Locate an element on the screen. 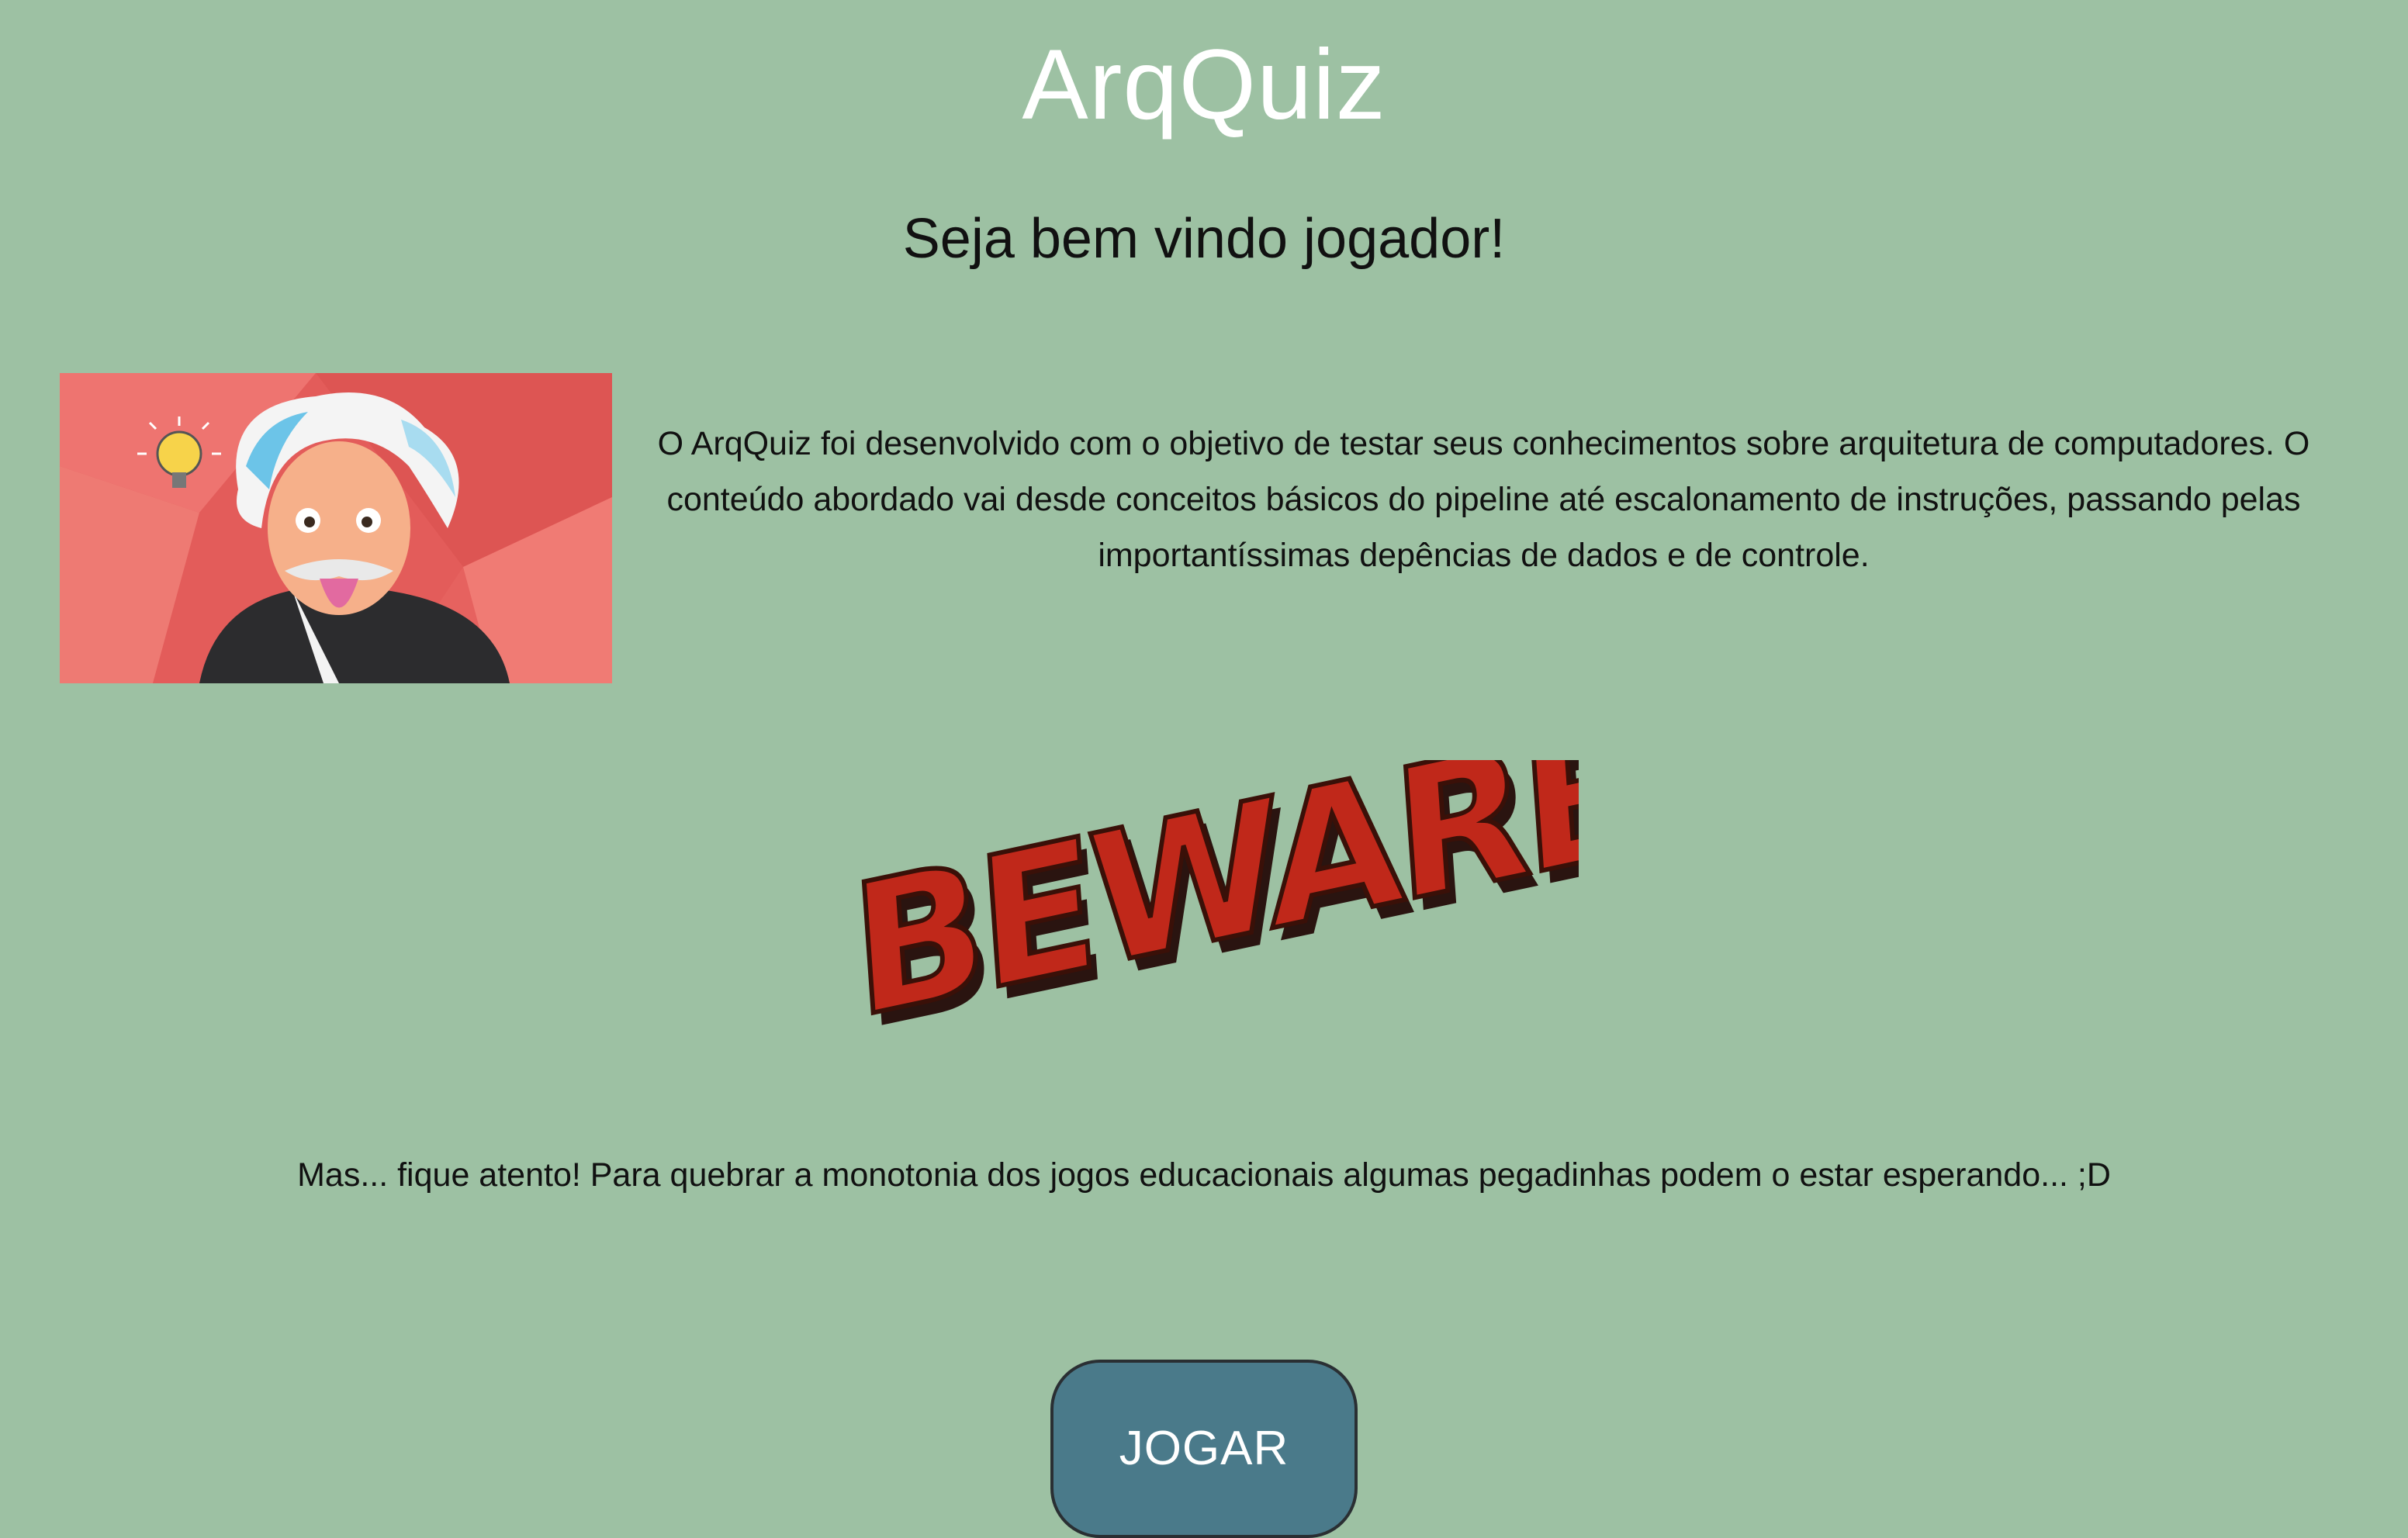 Image resolution: width=2408 pixels, height=1538 pixels. play-button-label: JOGAR is located at coordinates (1204, 1448).